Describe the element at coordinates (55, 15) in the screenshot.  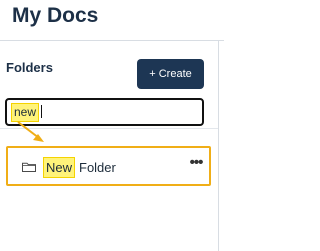
I see `page-title: My Docs` at that location.